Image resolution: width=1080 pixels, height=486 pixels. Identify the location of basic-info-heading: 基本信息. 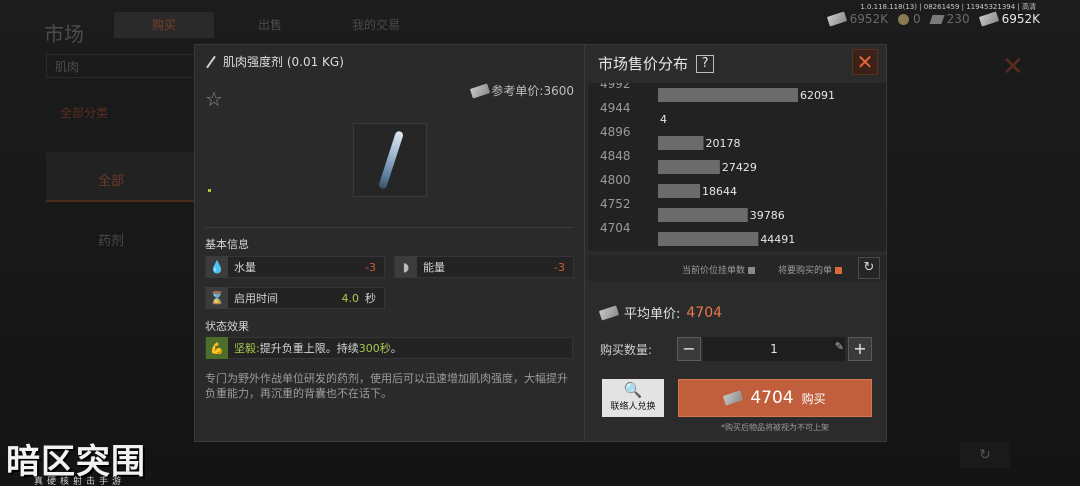
(227, 244).